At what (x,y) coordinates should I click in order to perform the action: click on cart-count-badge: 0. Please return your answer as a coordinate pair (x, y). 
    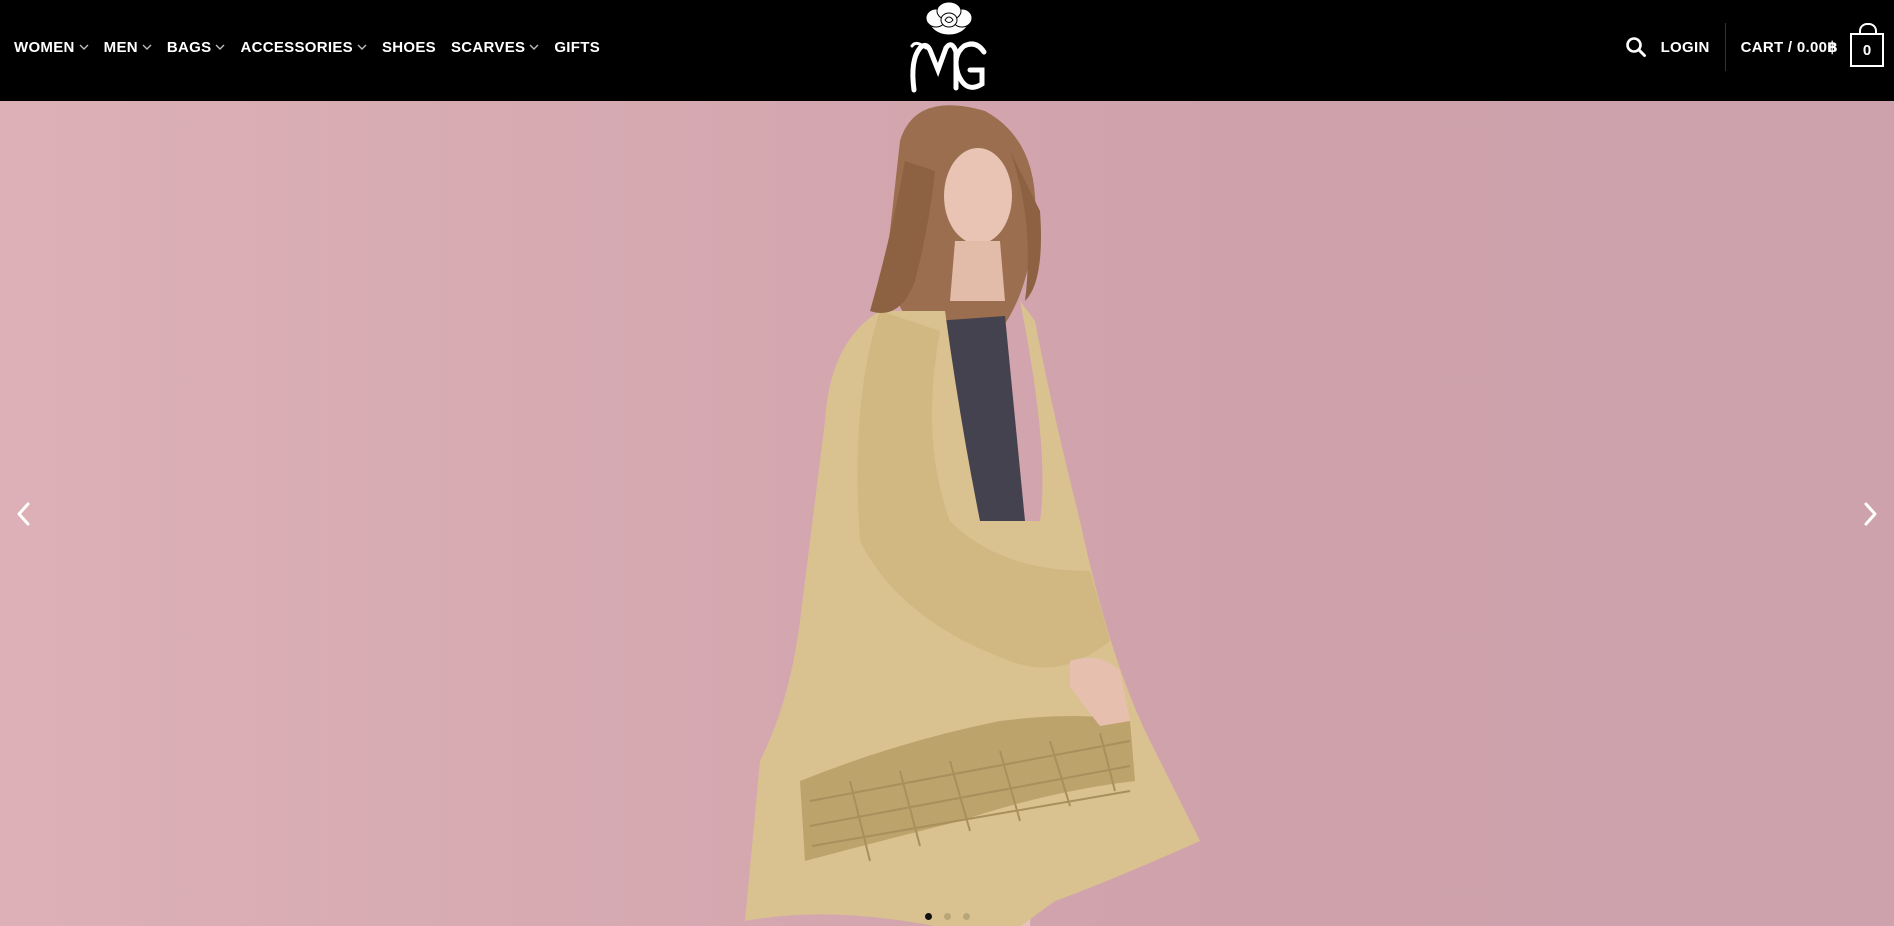
    Looking at the image, I should click on (1867, 45).